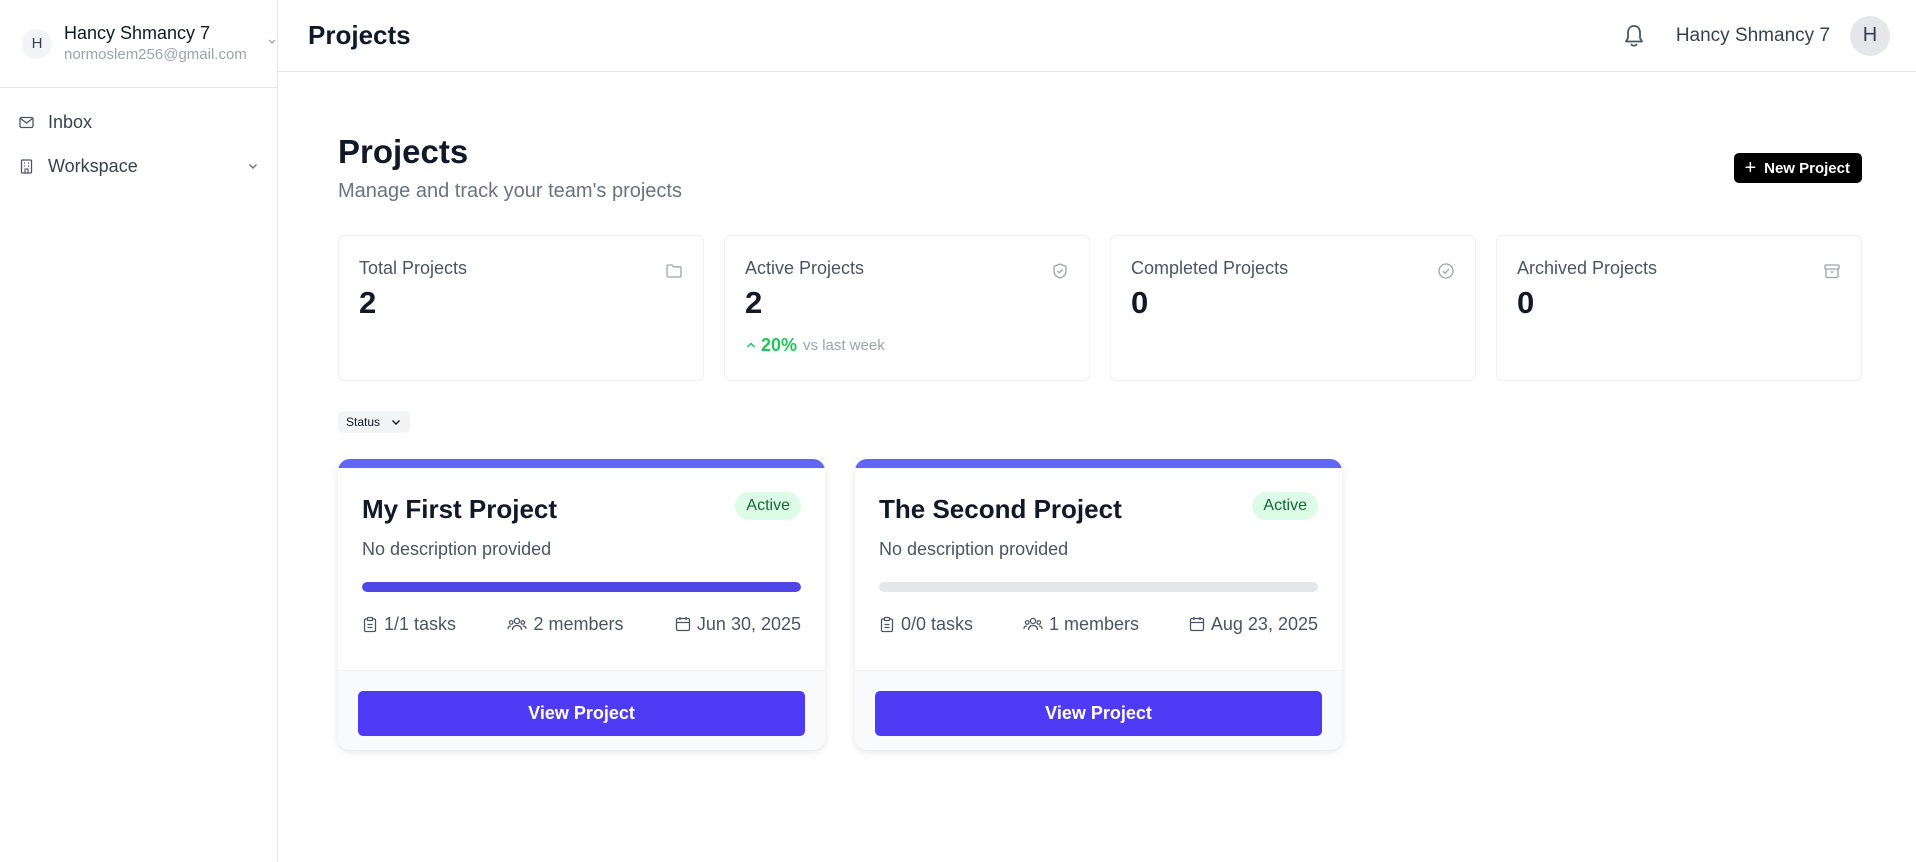  Describe the element at coordinates (907, 307) in the screenshot. I see `stat-card-active: Active Projects 2 20% vs last week` at that location.